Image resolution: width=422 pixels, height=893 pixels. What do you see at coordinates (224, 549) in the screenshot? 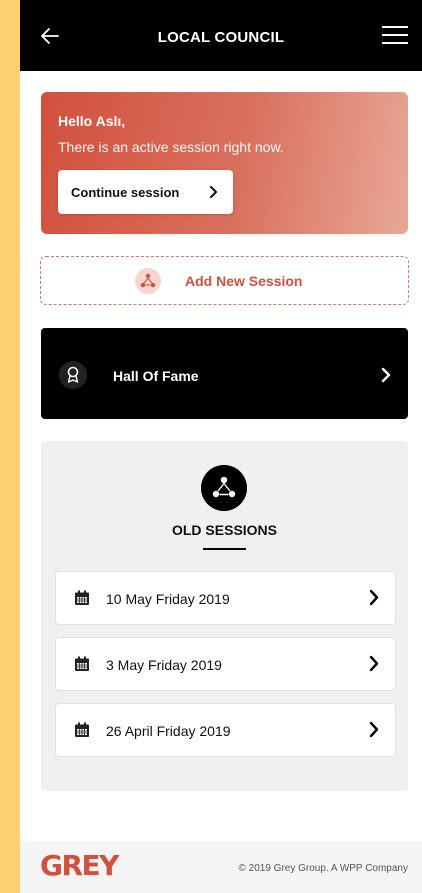
I see `title-underline` at bounding box center [224, 549].